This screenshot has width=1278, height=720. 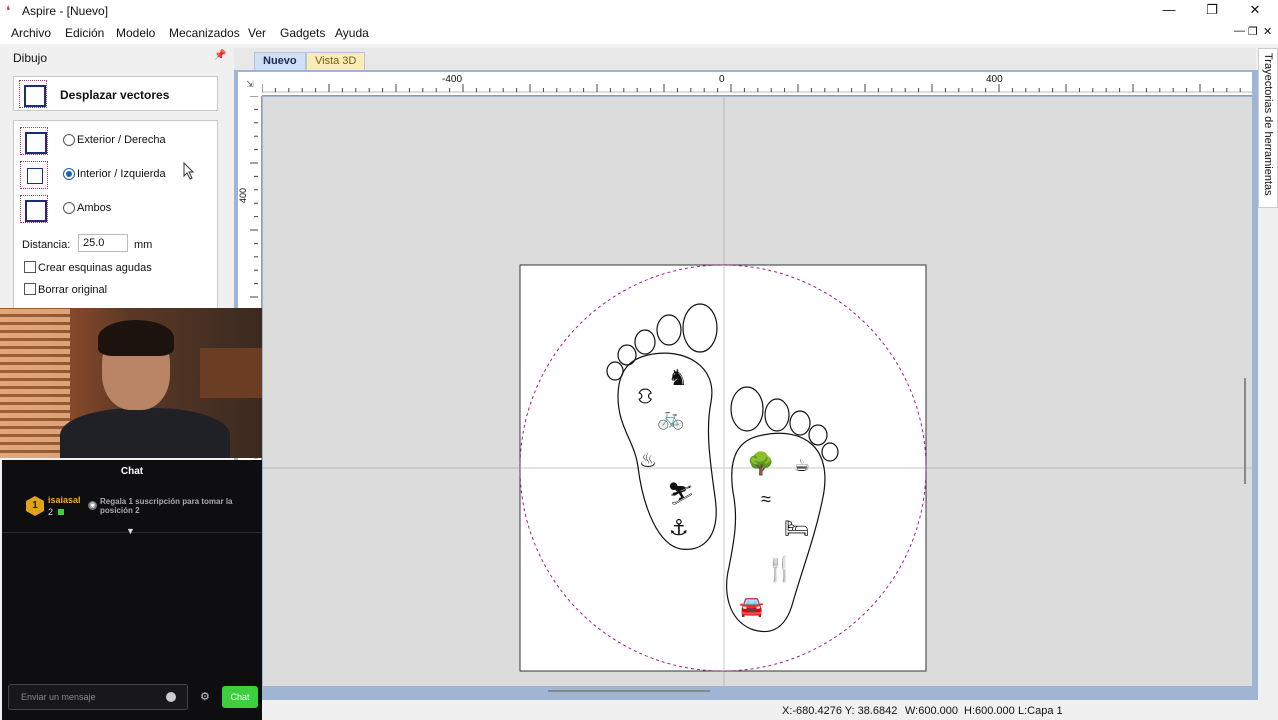 What do you see at coordinates (121, 140) in the screenshot?
I see `radio-outside-label: Exterior / Derecha` at bounding box center [121, 140].